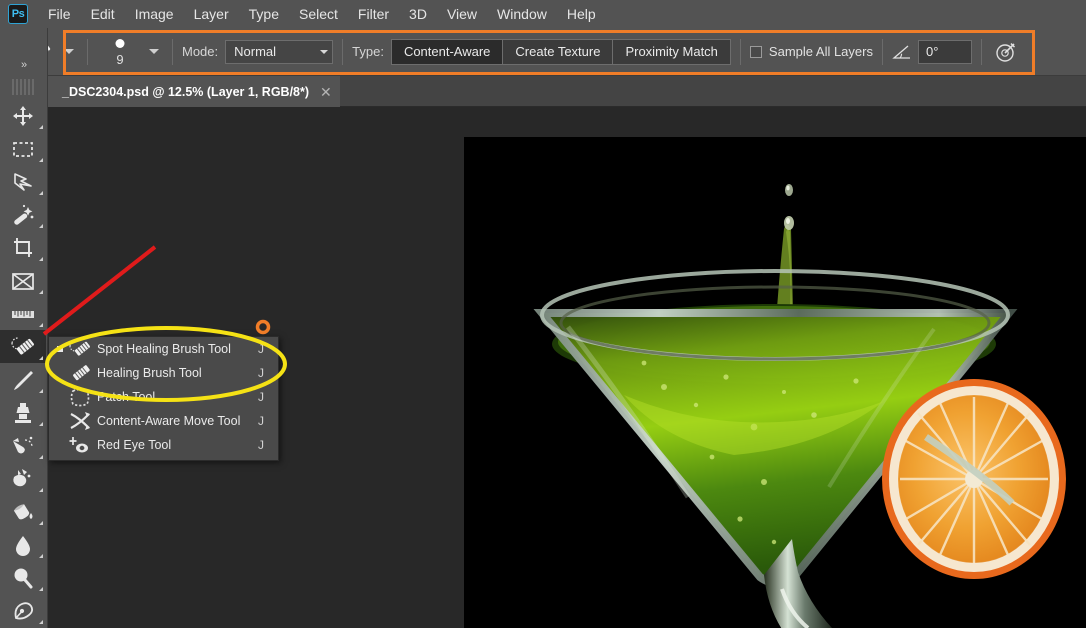 Image resolution: width=1086 pixels, height=628 pixels. Describe the element at coordinates (211, 14) in the screenshot. I see `menu-layer: Layer` at that location.